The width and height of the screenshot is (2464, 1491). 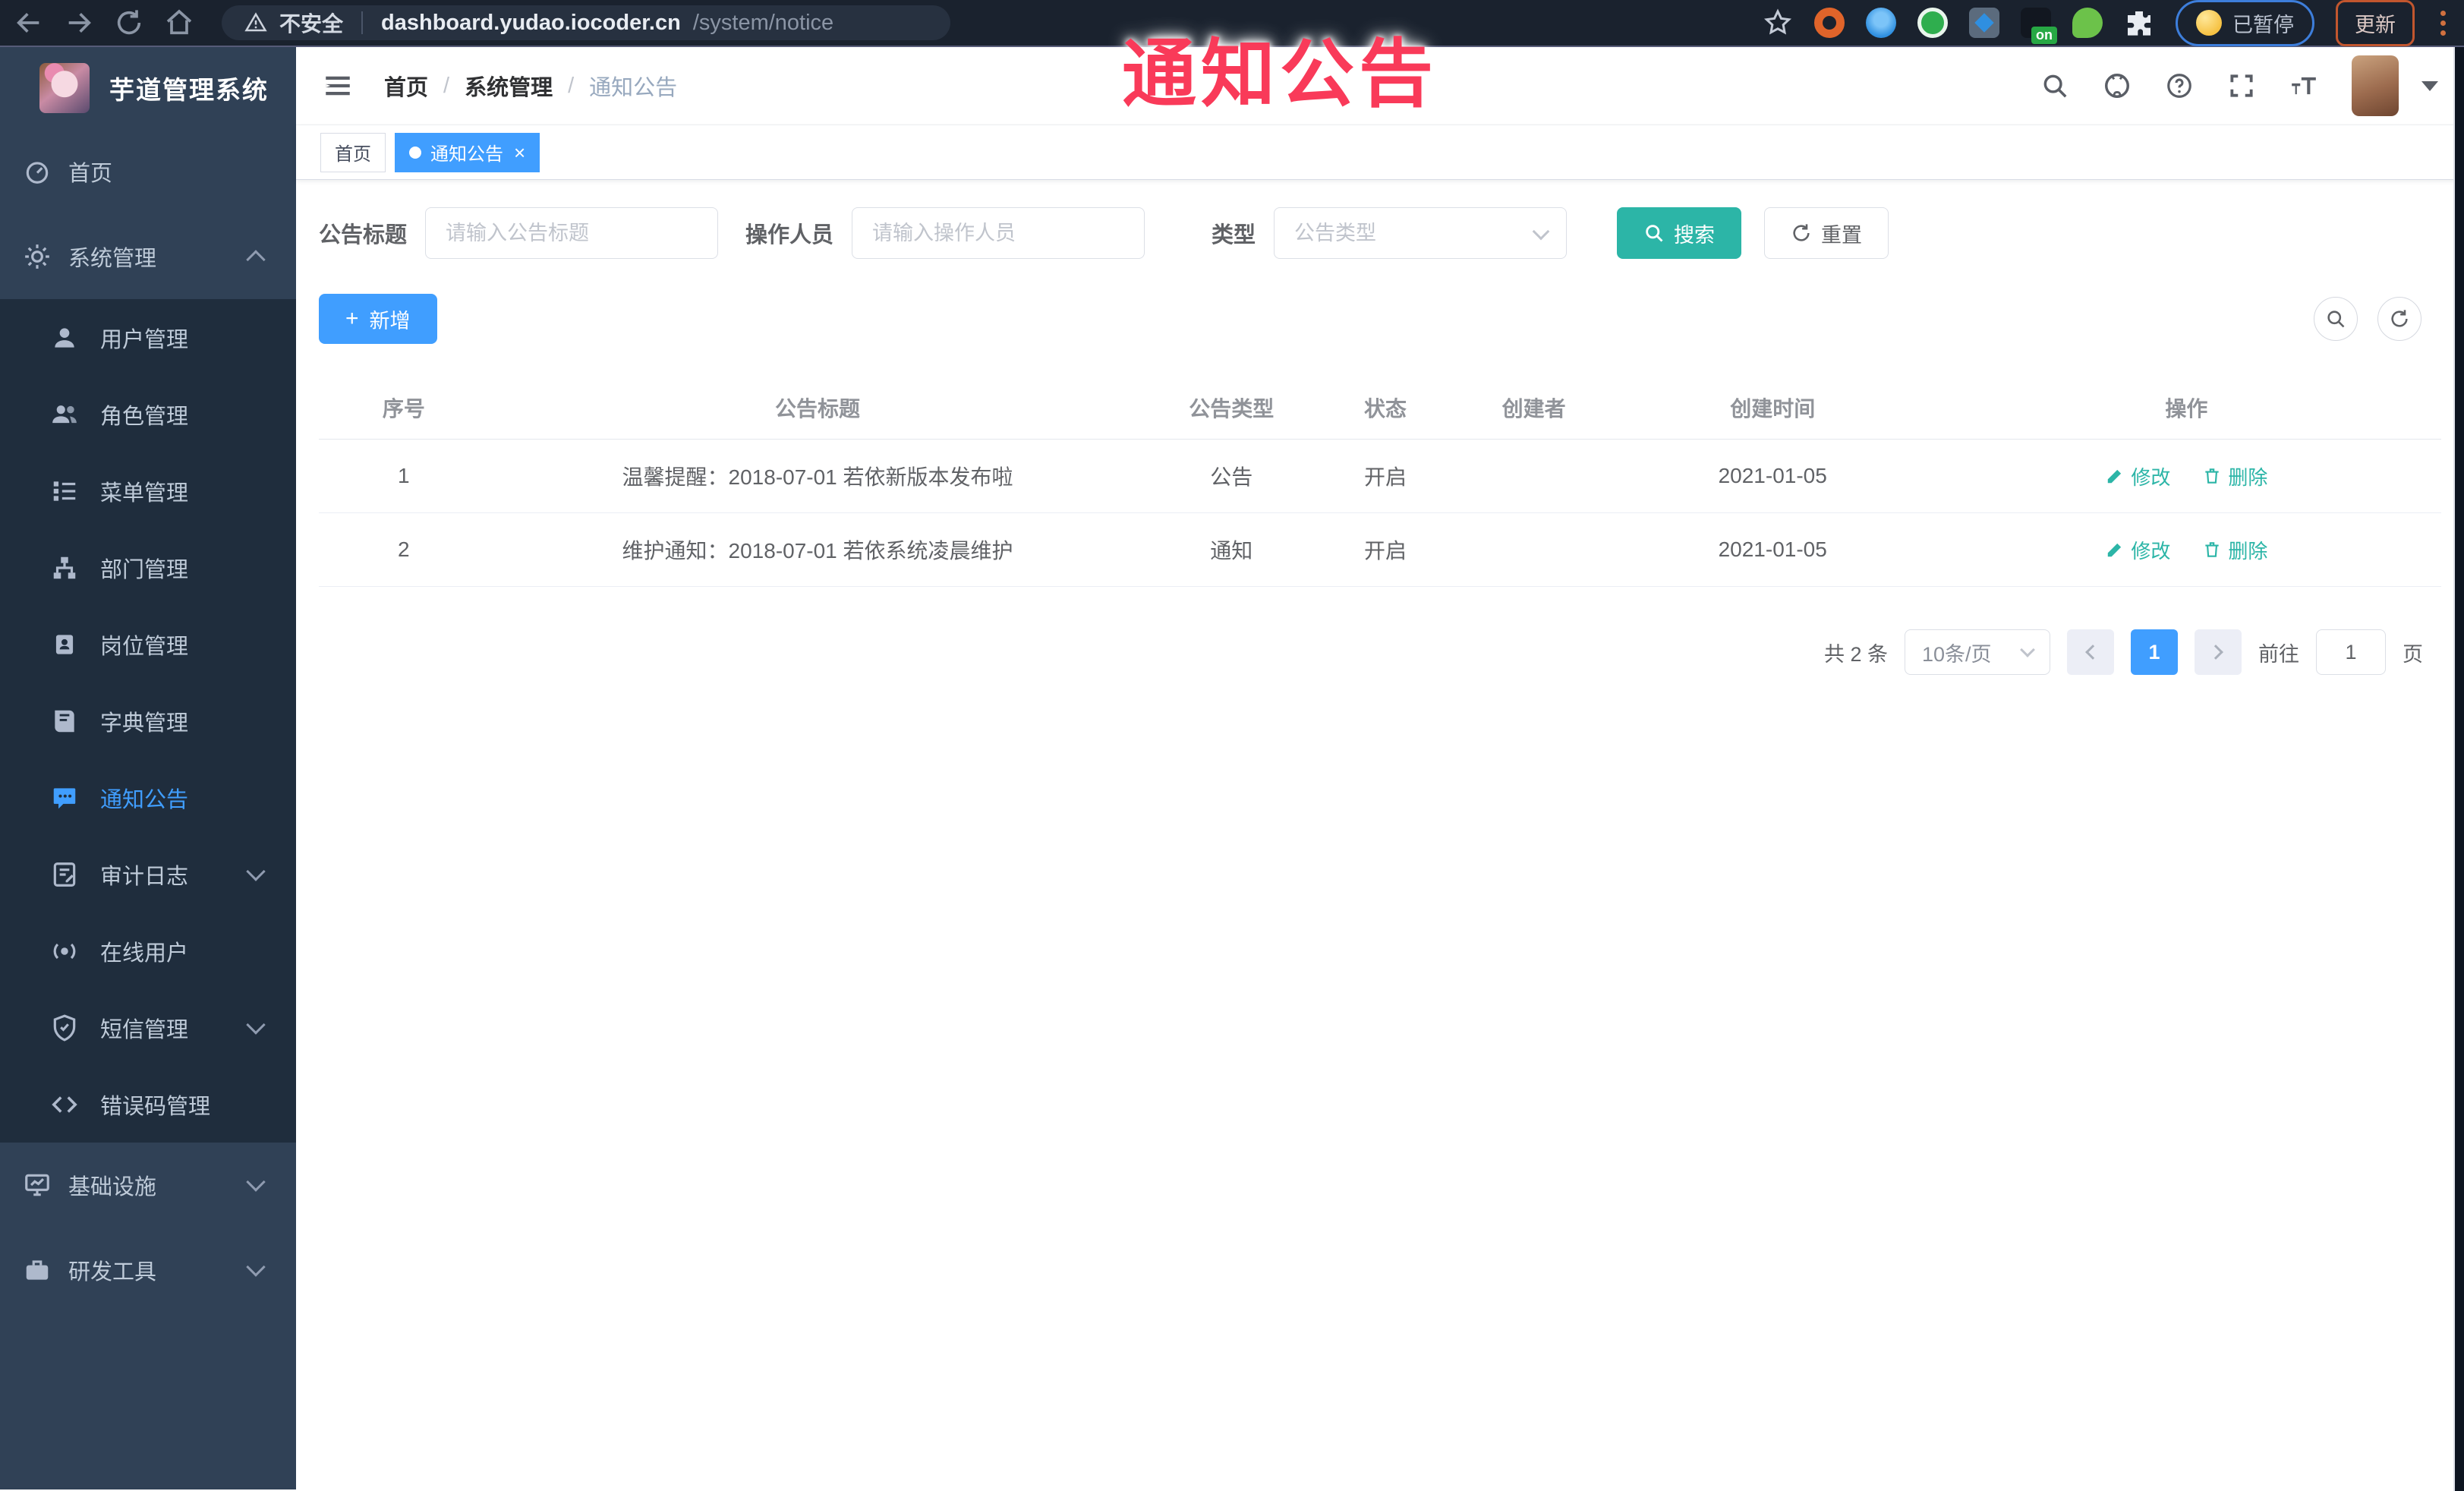 What do you see at coordinates (2154, 652) in the screenshot?
I see `page-number-1: 1` at bounding box center [2154, 652].